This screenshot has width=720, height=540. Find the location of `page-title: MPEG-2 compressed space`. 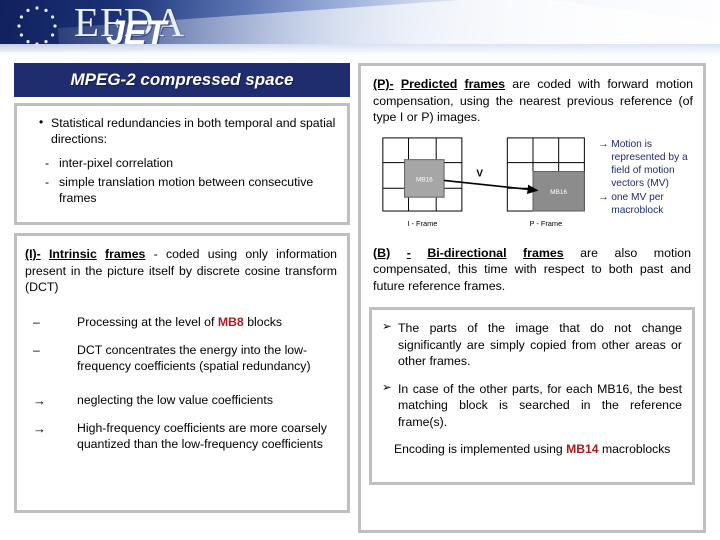

page-title: MPEG-2 compressed space is located at coordinates (182, 80).